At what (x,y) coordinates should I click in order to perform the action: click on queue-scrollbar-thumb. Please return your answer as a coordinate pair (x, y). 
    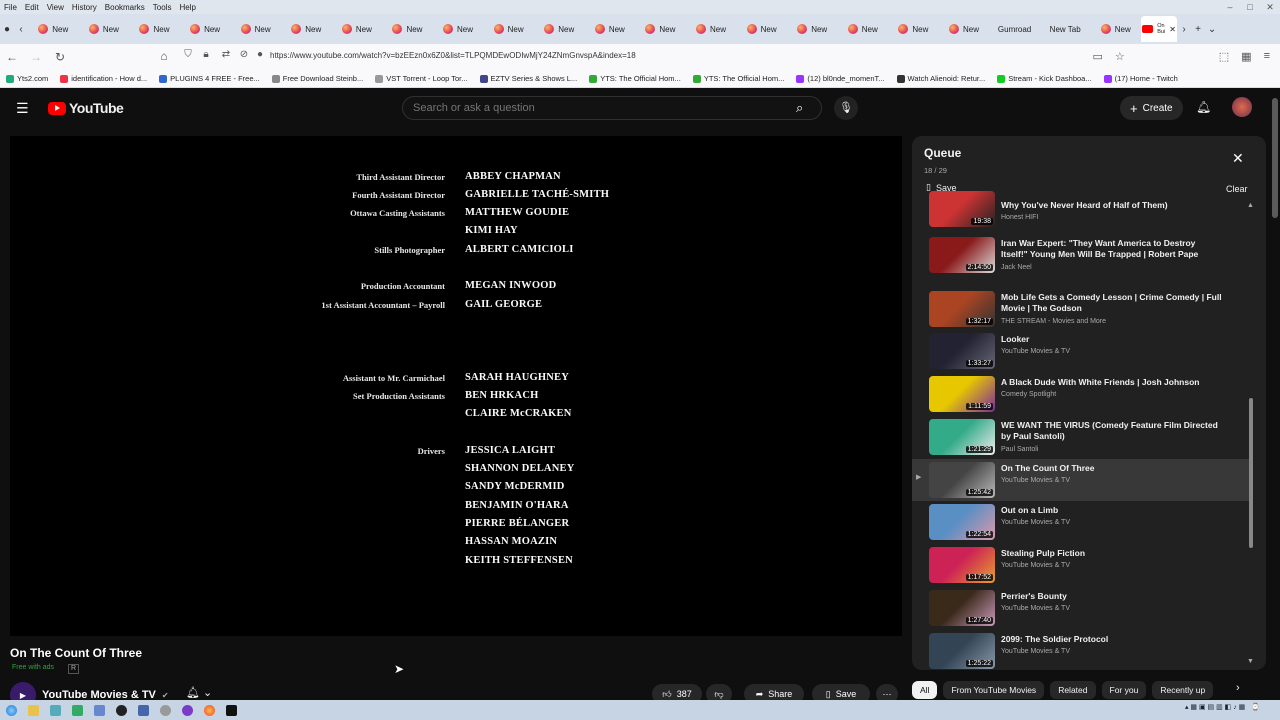
    Looking at the image, I should click on (1251, 473).